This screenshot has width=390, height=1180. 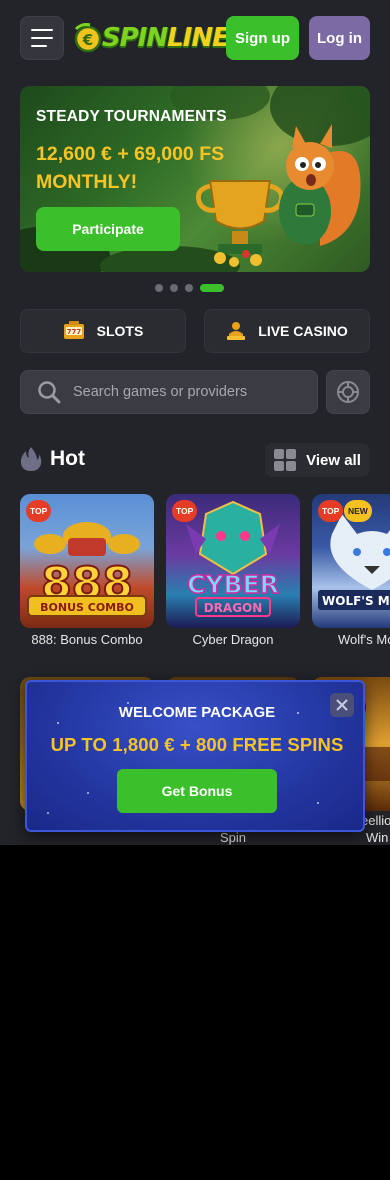 I want to click on svg-text: 777, so click(x=73, y=332).